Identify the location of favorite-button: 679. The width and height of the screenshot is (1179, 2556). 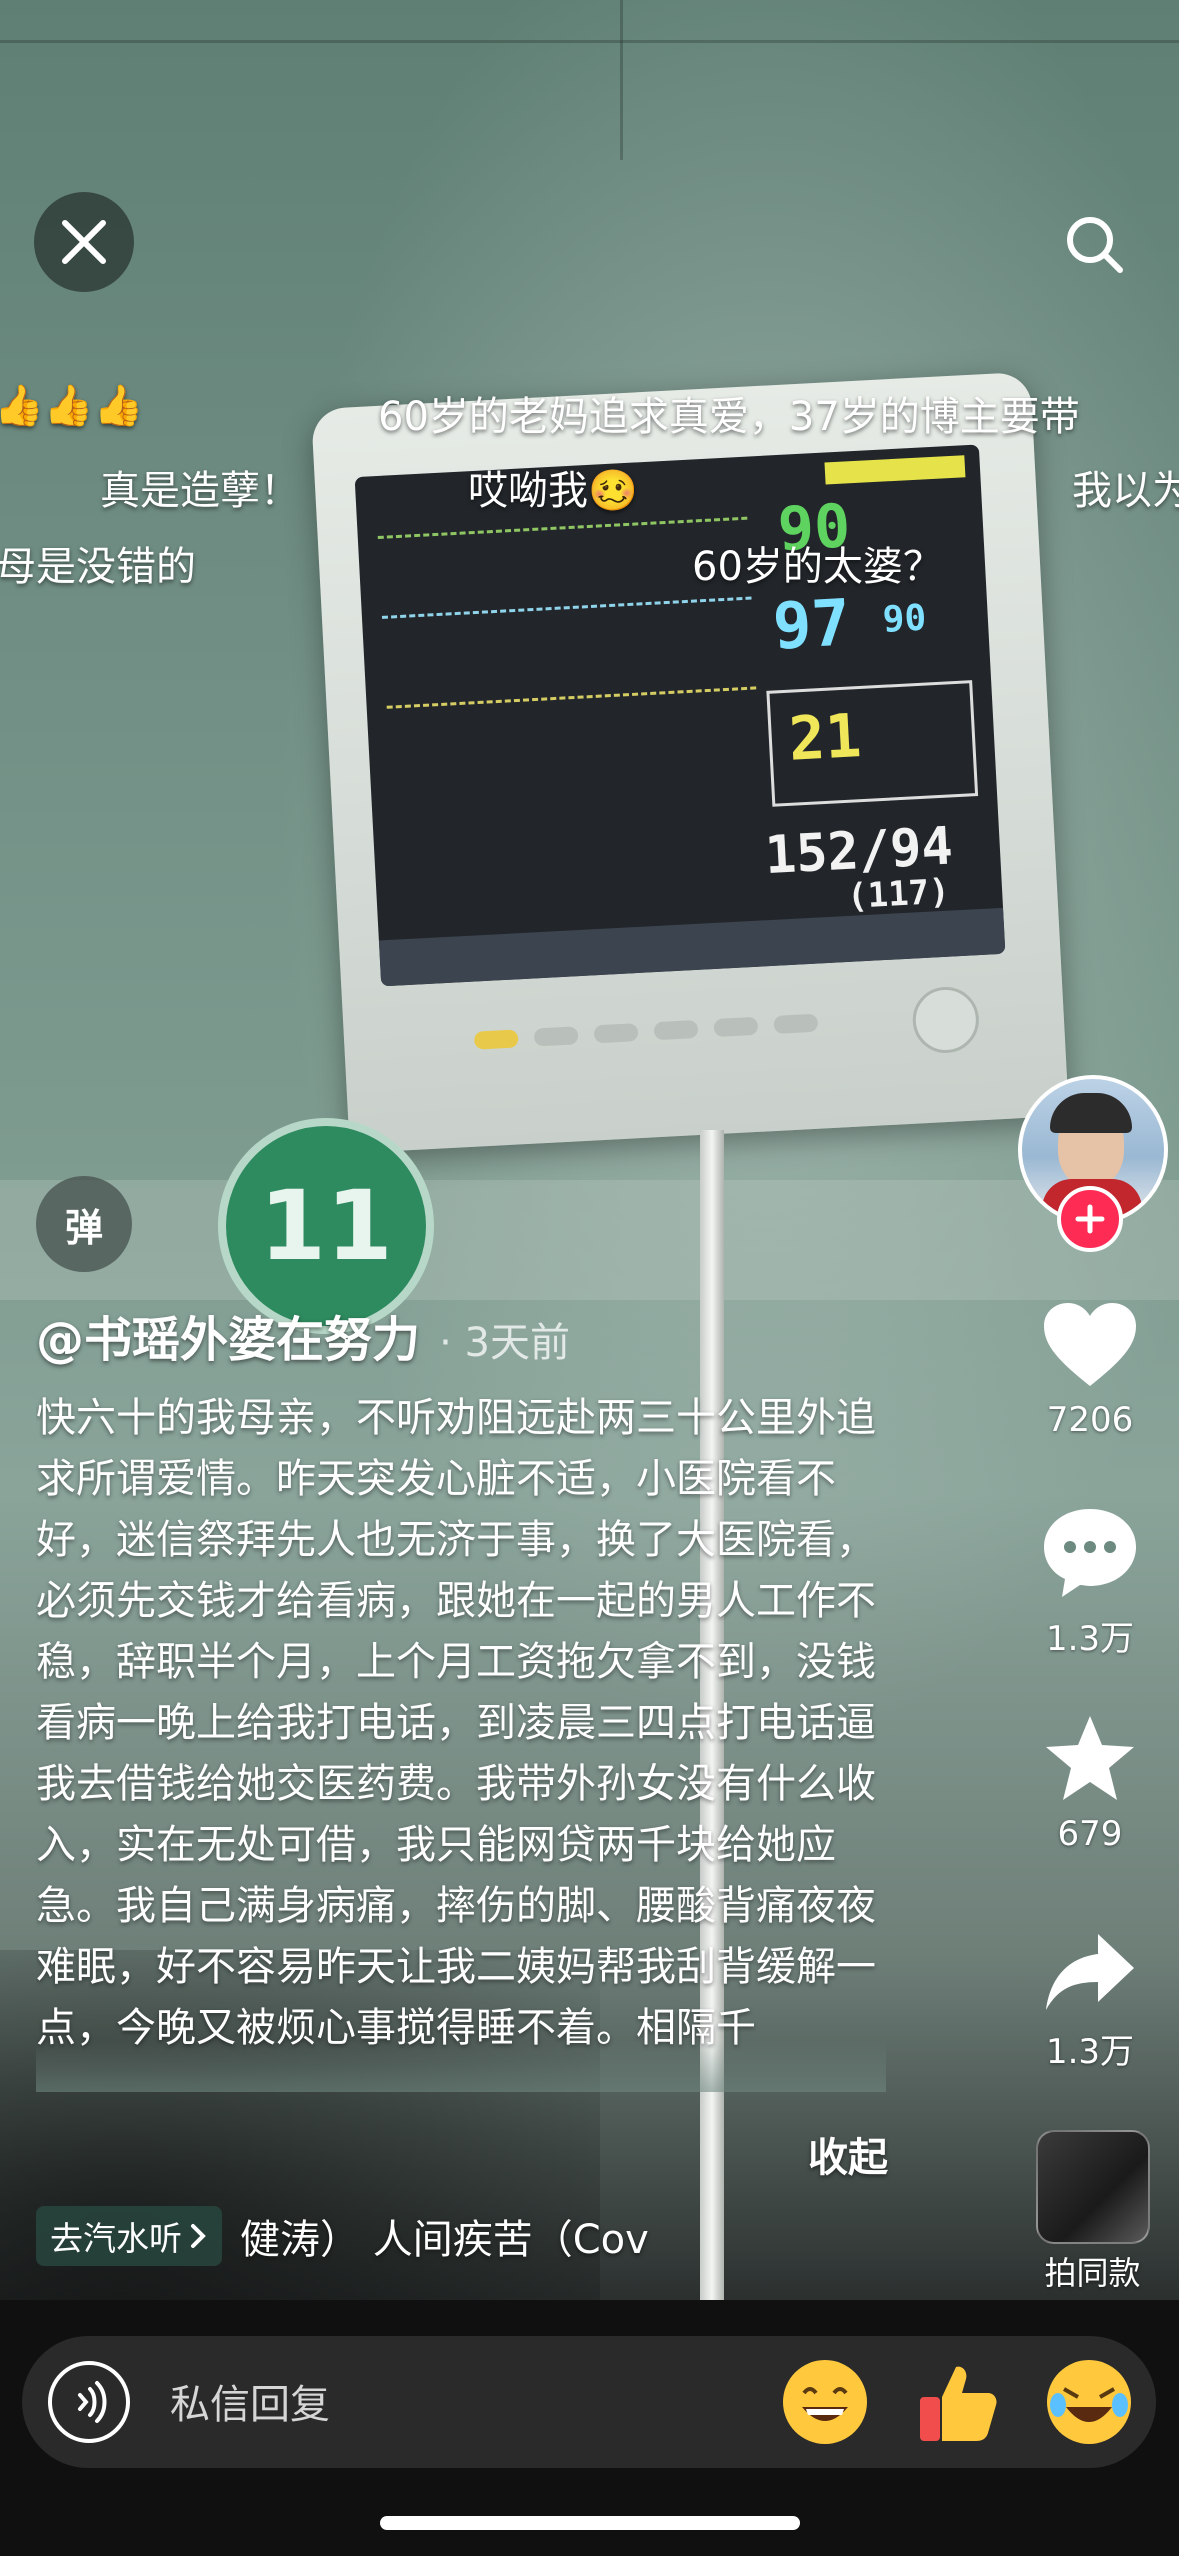
(1090, 1783).